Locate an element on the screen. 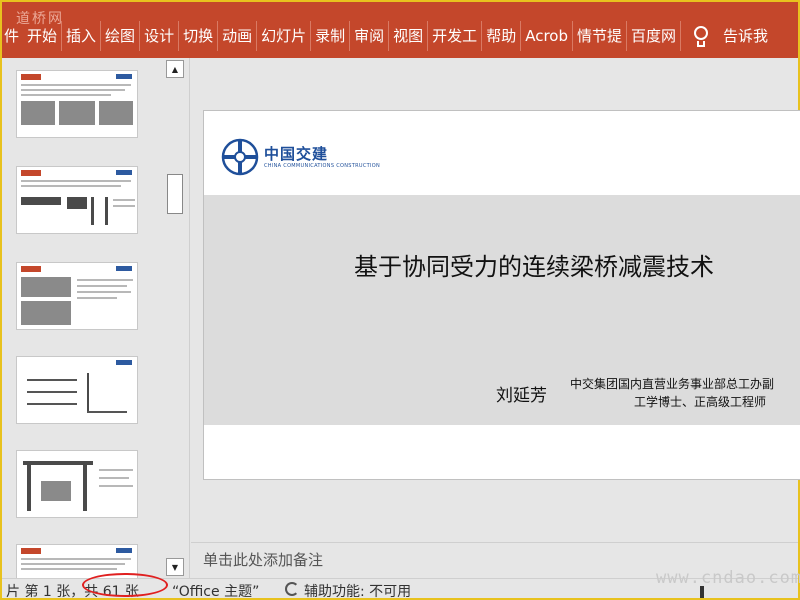  tab-baidu: 百度网 is located at coordinates (654, 36).